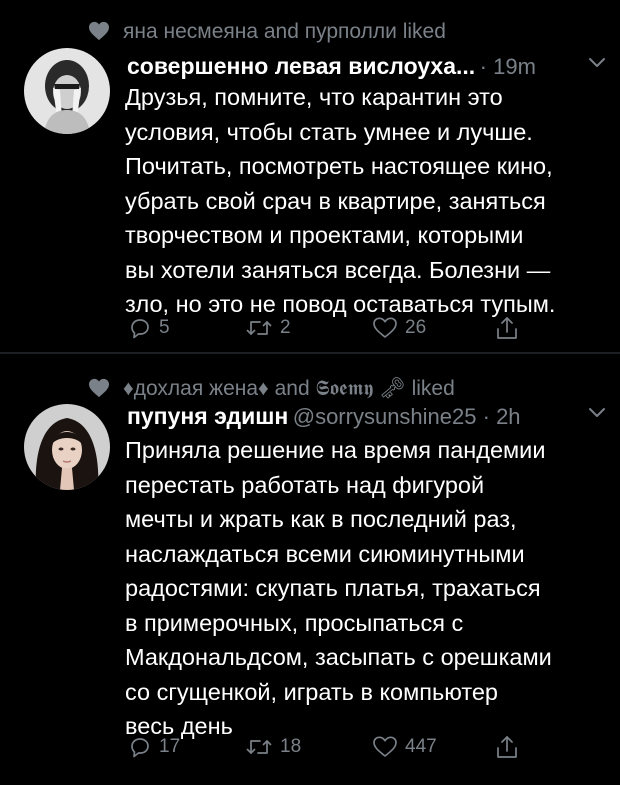 The width and height of the screenshot is (620, 785). What do you see at coordinates (154, 747) in the screenshot?
I see `reply-button: 17` at bounding box center [154, 747].